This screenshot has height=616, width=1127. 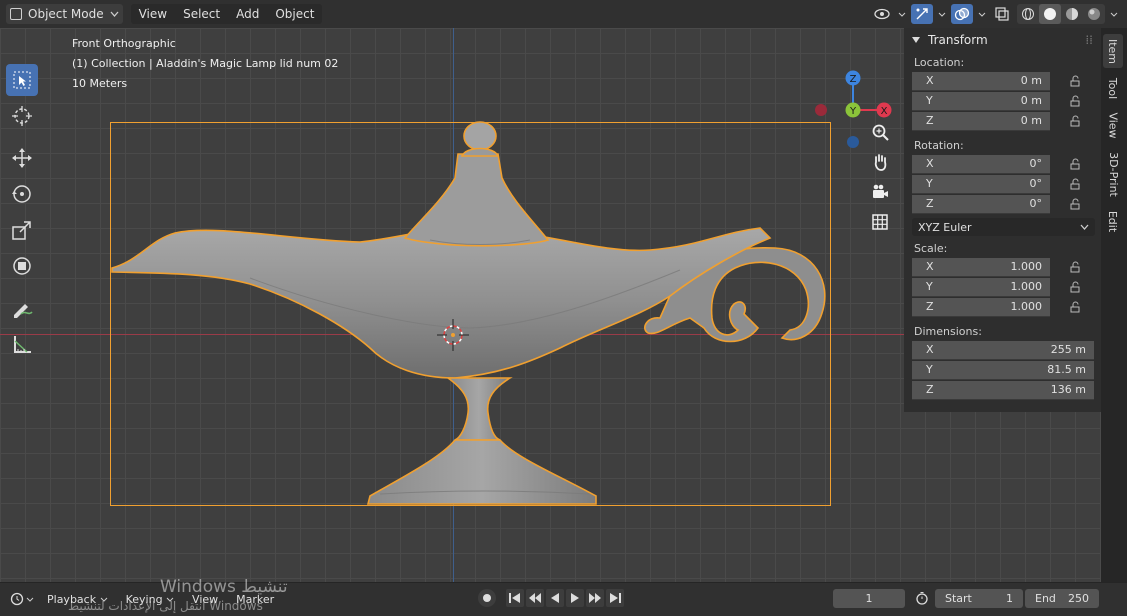 What do you see at coordinates (30, 599) in the screenshot?
I see `chevron-down-icon` at bounding box center [30, 599].